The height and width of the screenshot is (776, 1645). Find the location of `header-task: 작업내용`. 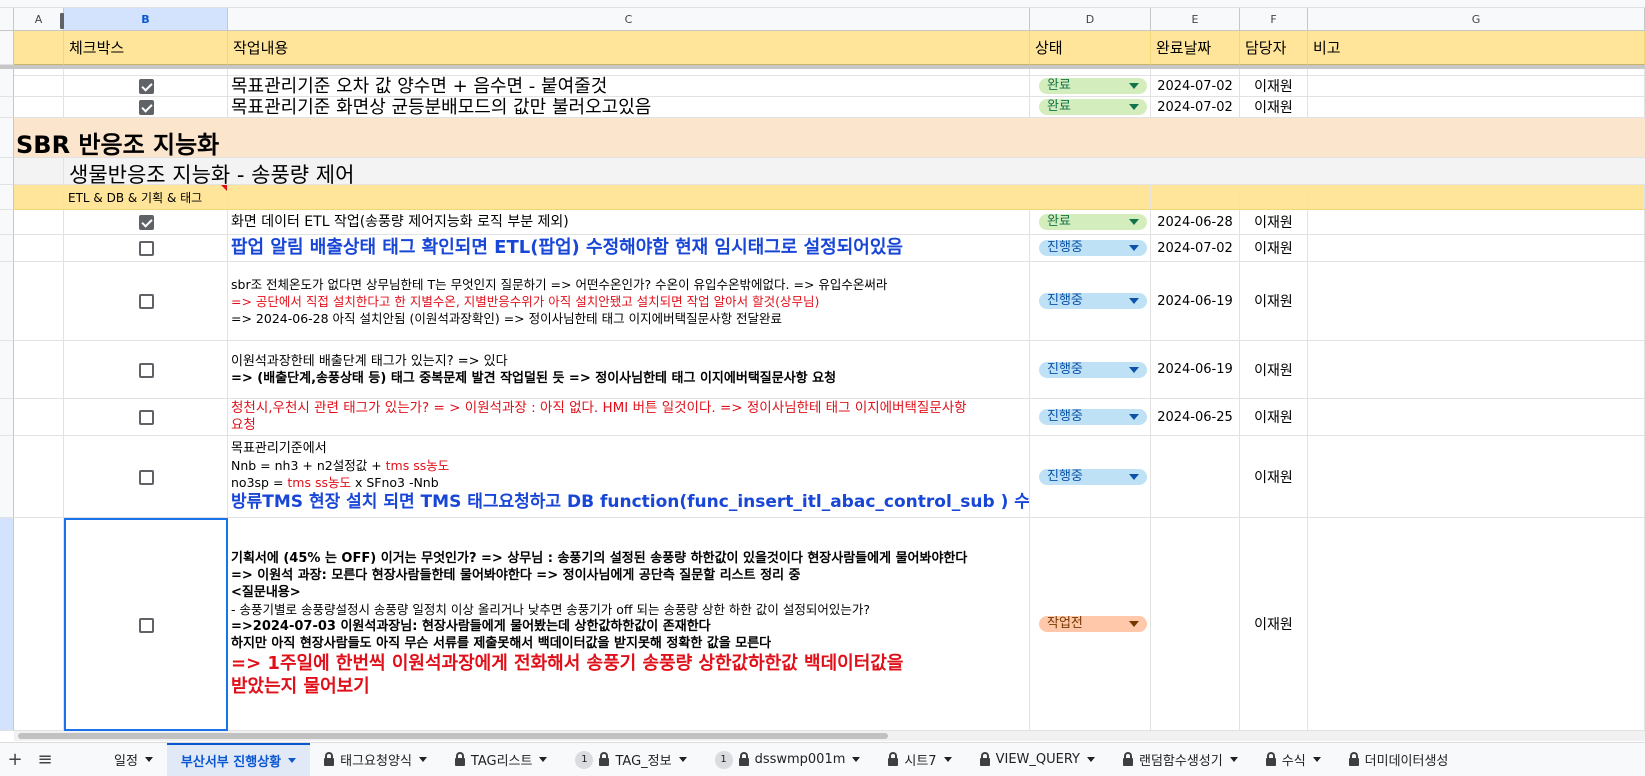

header-task: 작업내용 is located at coordinates (629, 48).